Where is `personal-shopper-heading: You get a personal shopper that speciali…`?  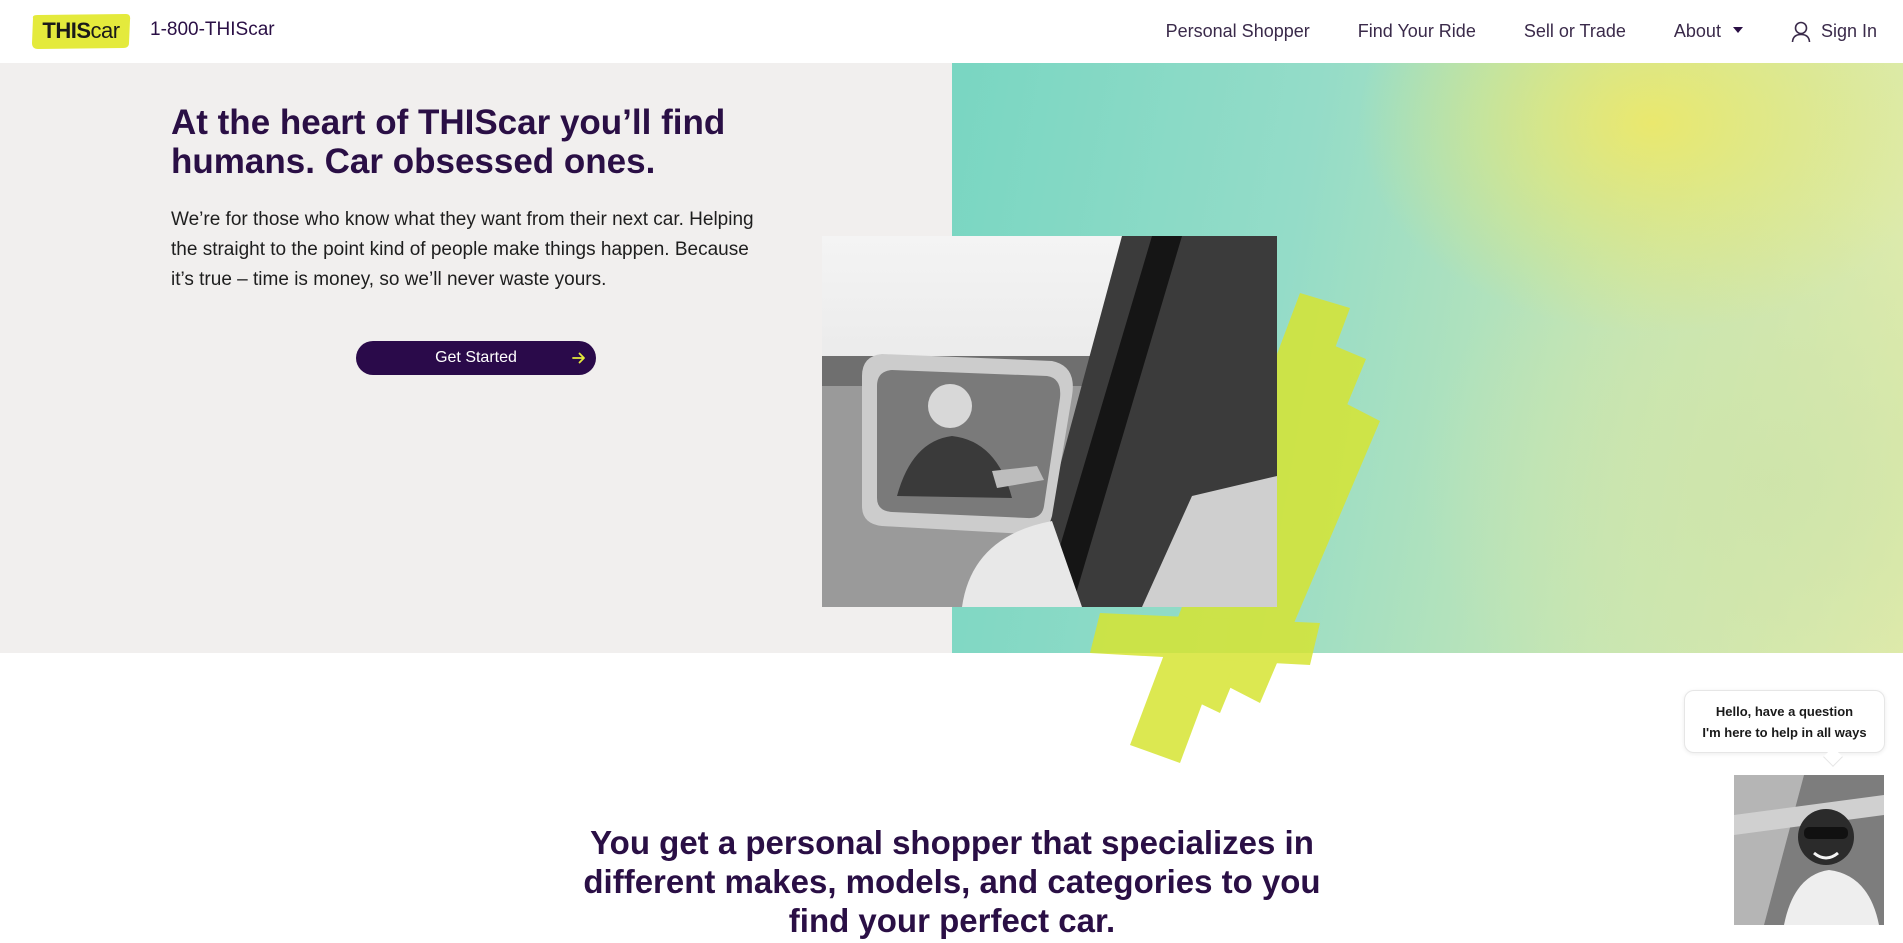
personal-shopper-heading: You get a personal shopper that speciali… is located at coordinates (952, 881).